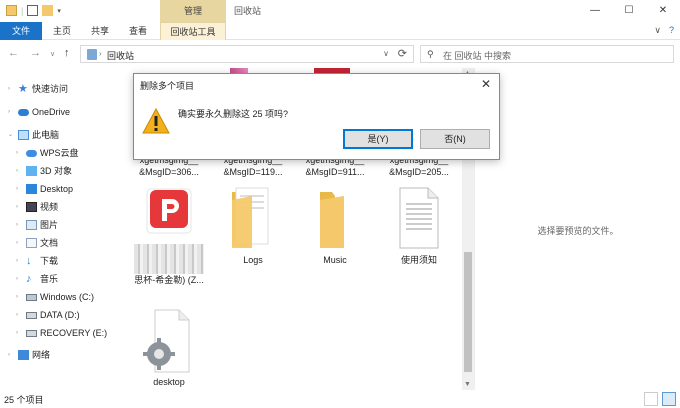 The image size is (680, 408). Describe the element at coordinates (10, 135) in the screenshot. I see `expand-arrow-icon: ⌄` at that location.